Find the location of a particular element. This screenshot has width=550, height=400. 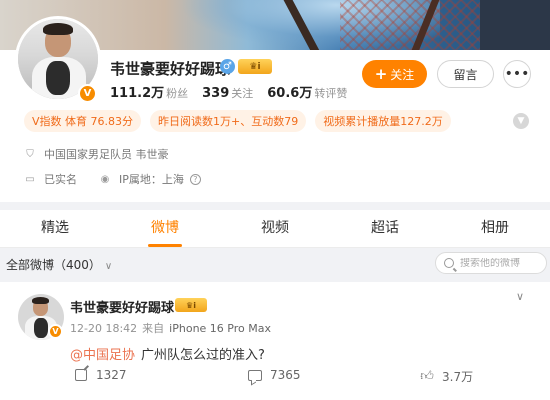

post-meta: 12-20 18:42 来自 iPhone 16 Pro Max is located at coordinates (173, 328).